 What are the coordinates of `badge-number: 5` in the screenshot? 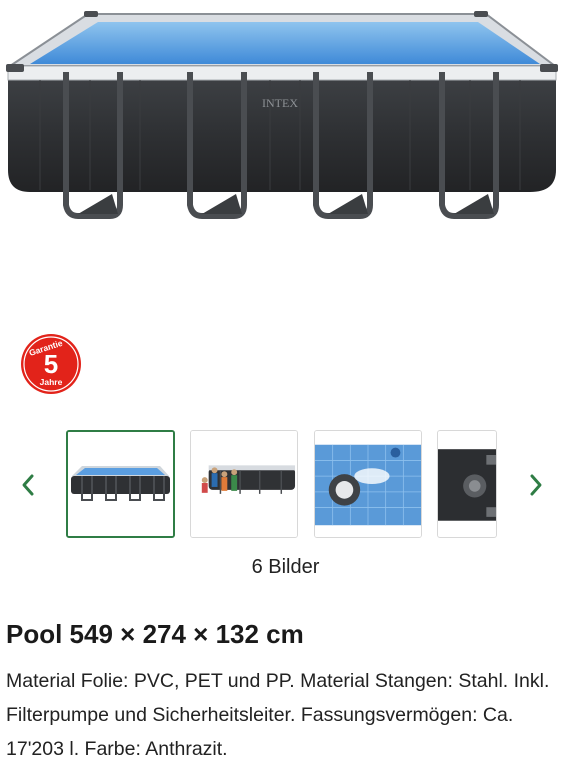 It's located at (51, 364).